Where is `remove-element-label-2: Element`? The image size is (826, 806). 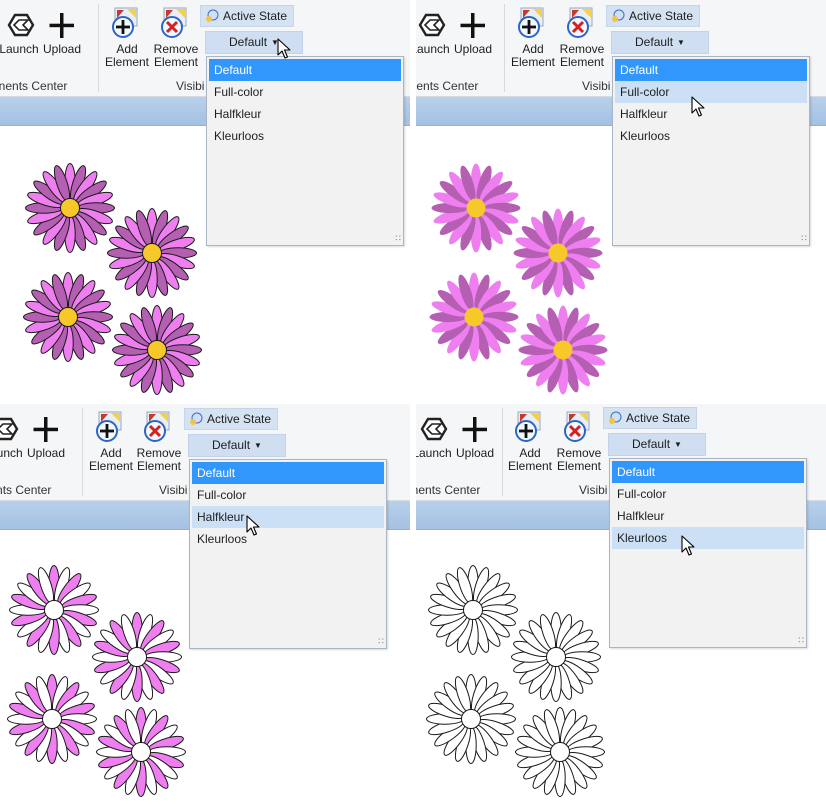
remove-element-label-2: Element is located at coordinates (582, 62).